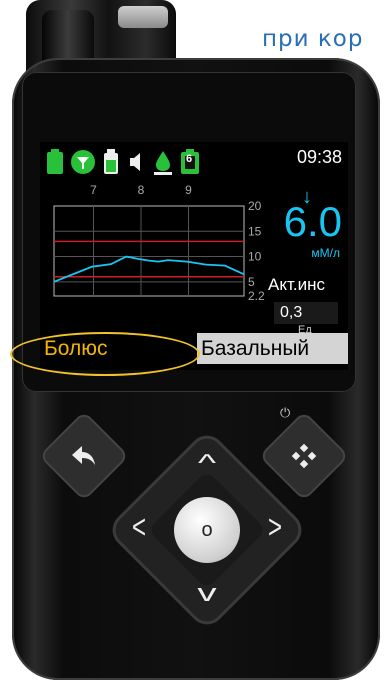 The height and width of the screenshot is (685, 390). What do you see at coordinates (139, 528) in the screenshot?
I see `left-button: <` at bounding box center [139, 528].